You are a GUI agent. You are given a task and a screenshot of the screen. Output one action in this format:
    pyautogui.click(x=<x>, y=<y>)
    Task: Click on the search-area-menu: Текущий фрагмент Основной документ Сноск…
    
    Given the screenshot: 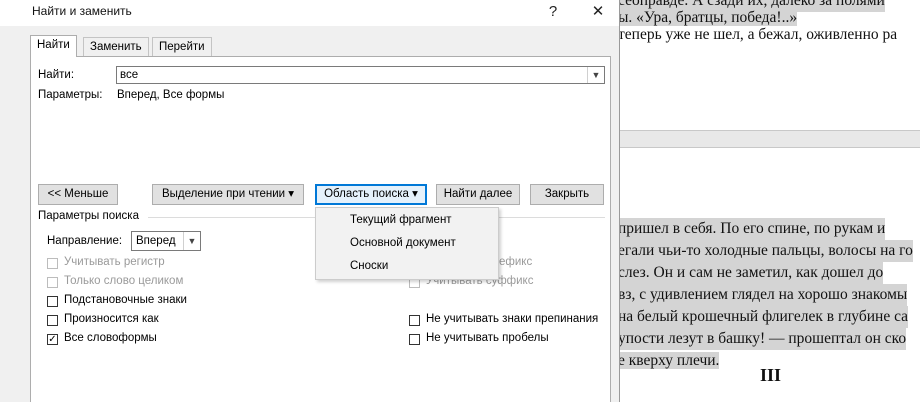 What is the action you would take?
    pyautogui.click(x=407, y=243)
    